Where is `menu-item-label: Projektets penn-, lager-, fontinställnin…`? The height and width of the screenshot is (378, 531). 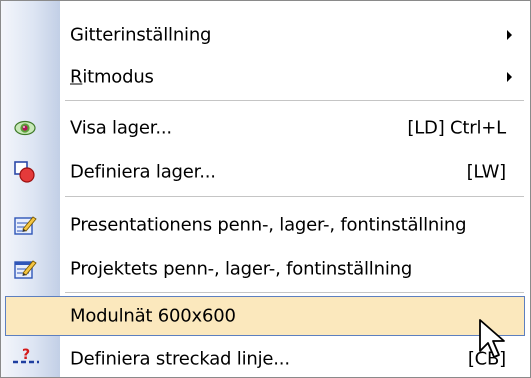 menu-item-label: Projektets penn-, lager-, fontinställnin… is located at coordinates (241, 269).